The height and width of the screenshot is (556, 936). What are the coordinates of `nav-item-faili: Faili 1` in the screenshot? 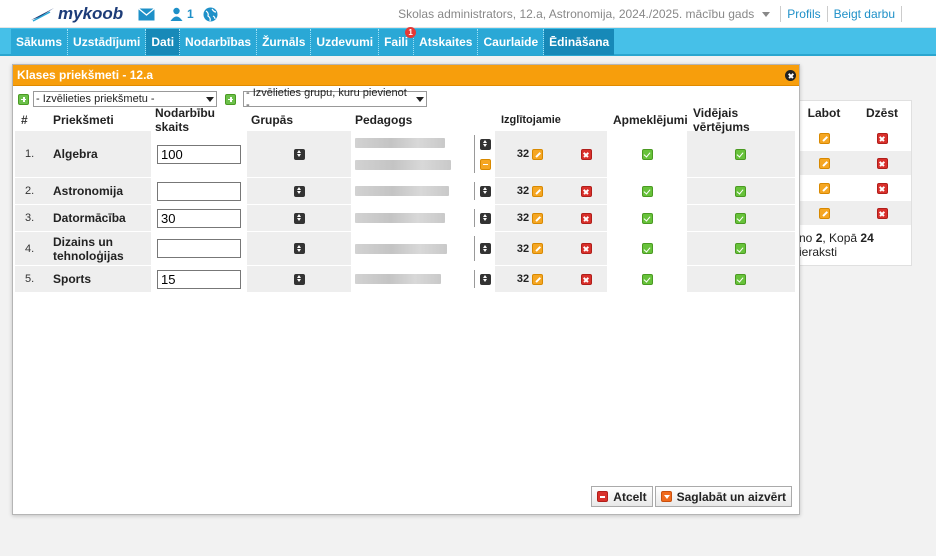 It's located at (398, 41).